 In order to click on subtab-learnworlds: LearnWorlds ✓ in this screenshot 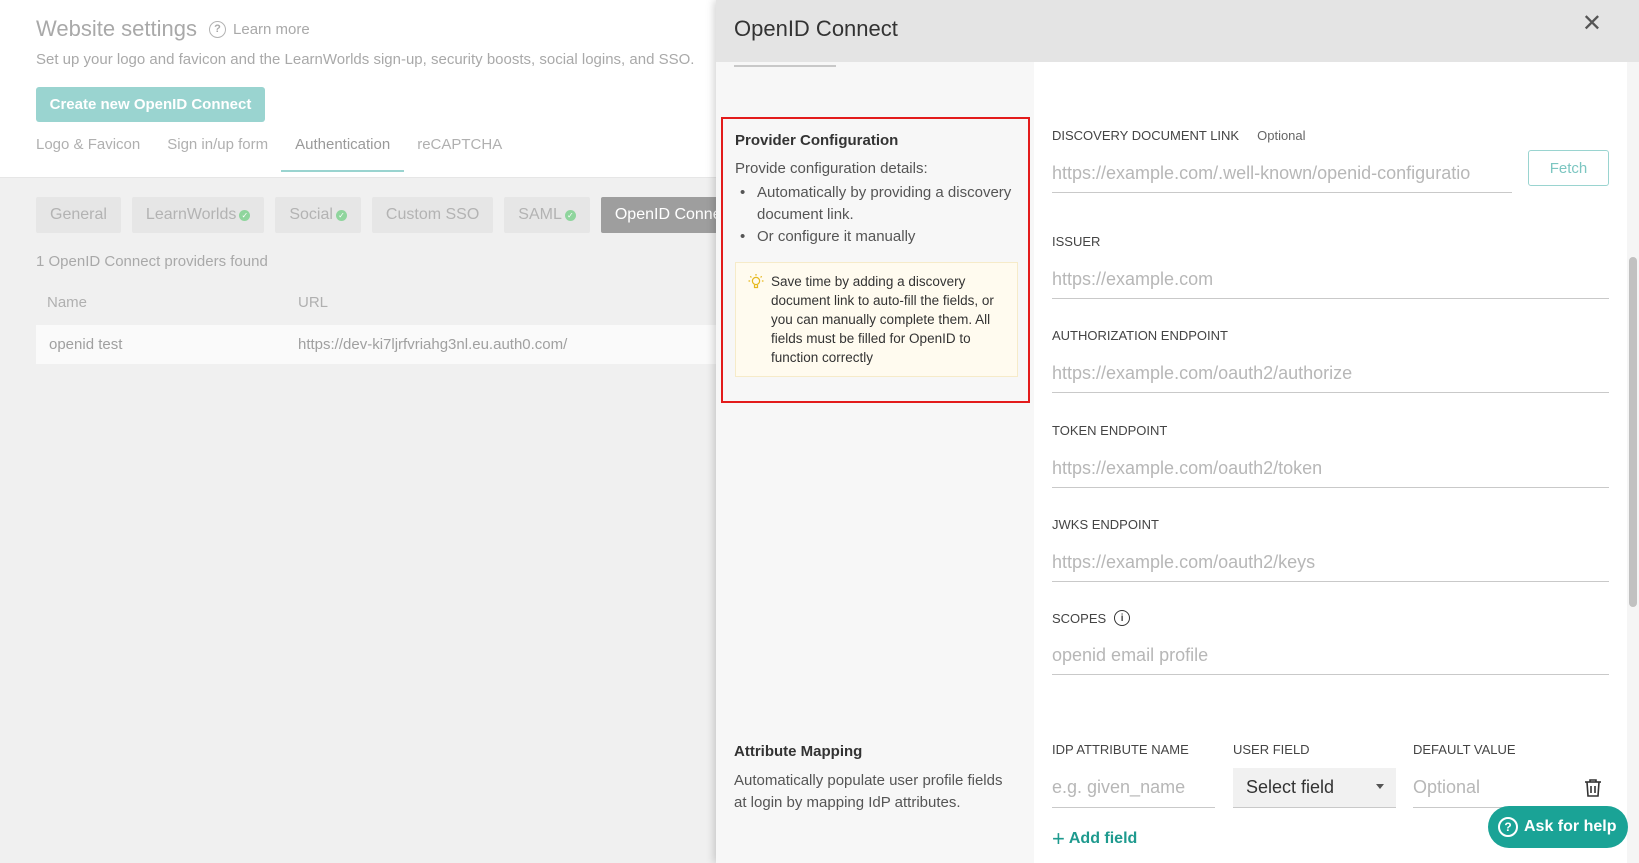, I will do `click(198, 215)`.